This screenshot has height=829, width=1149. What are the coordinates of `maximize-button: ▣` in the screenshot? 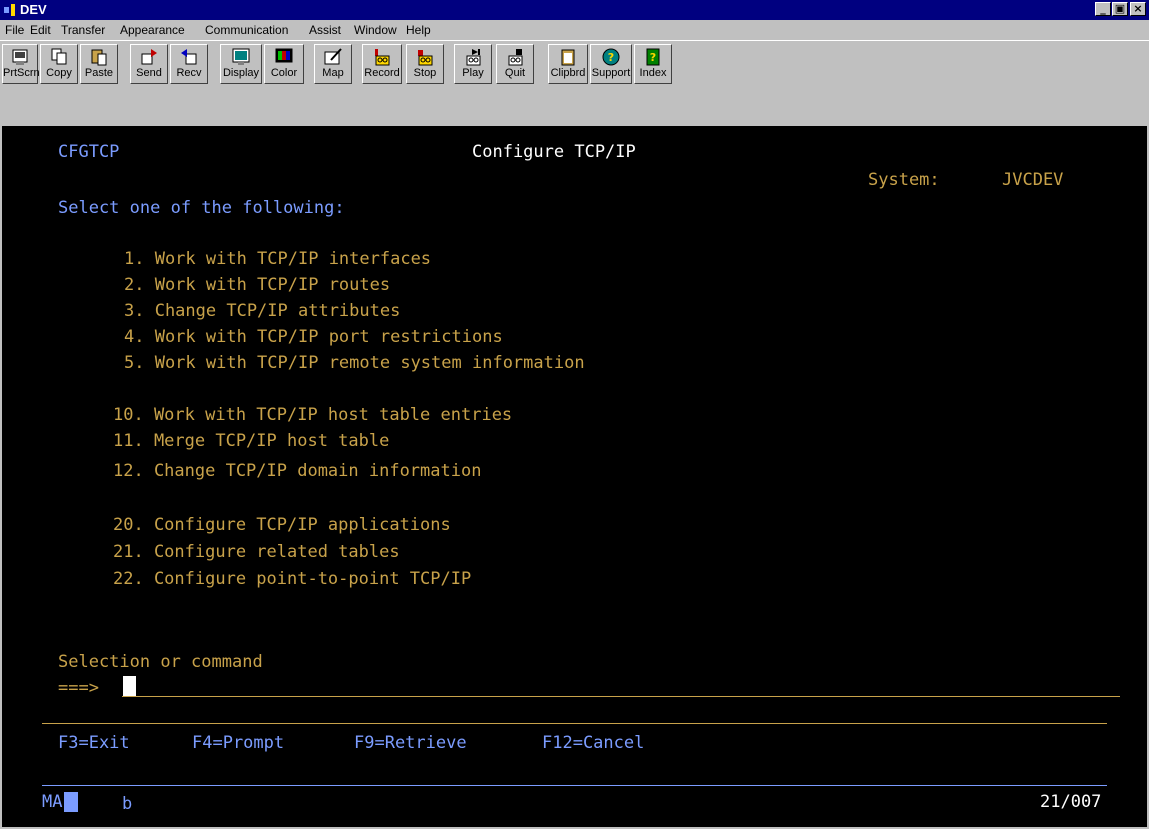 It's located at (1120, 9).